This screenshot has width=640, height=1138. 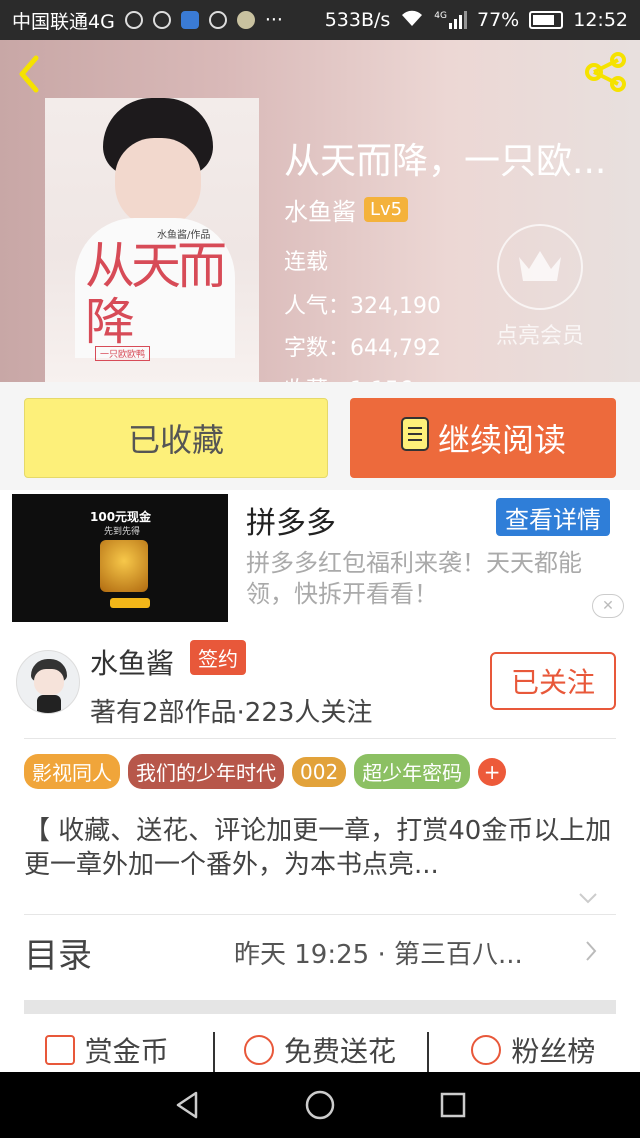 What do you see at coordinates (362, 306) in the screenshot?
I see `popularity: 人气：324,190` at bounding box center [362, 306].